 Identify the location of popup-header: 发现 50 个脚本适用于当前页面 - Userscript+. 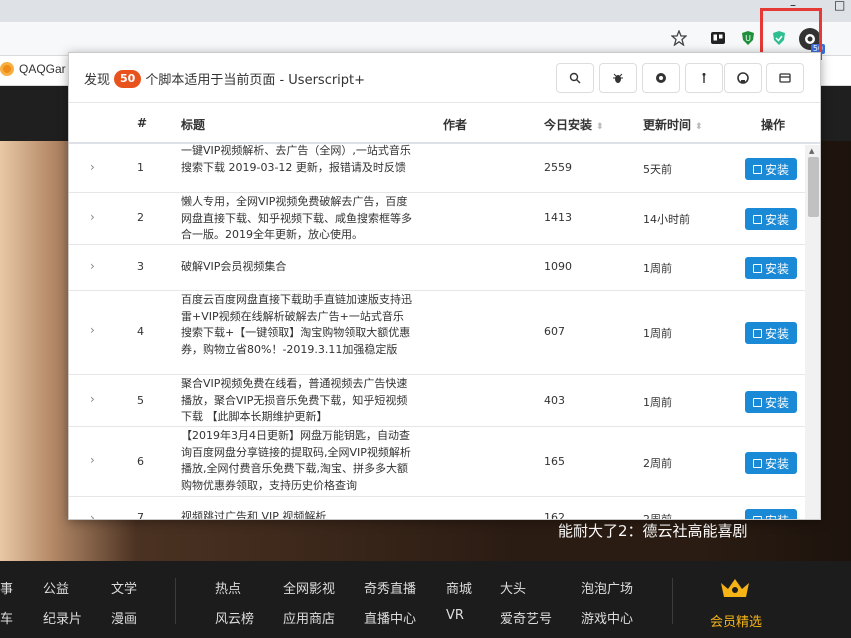
(444, 78).